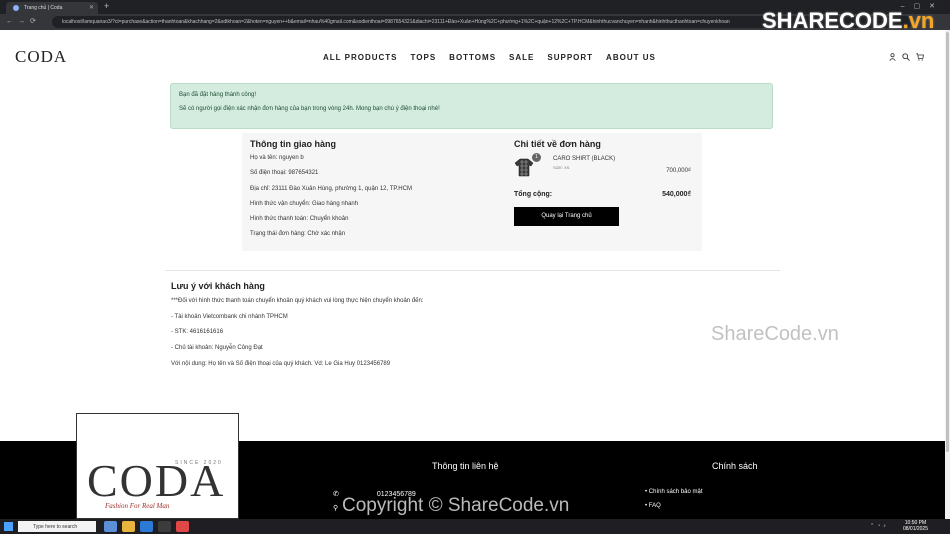  I want to click on privacy-policy-label: Chính sách bảo mật, so click(675, 492).